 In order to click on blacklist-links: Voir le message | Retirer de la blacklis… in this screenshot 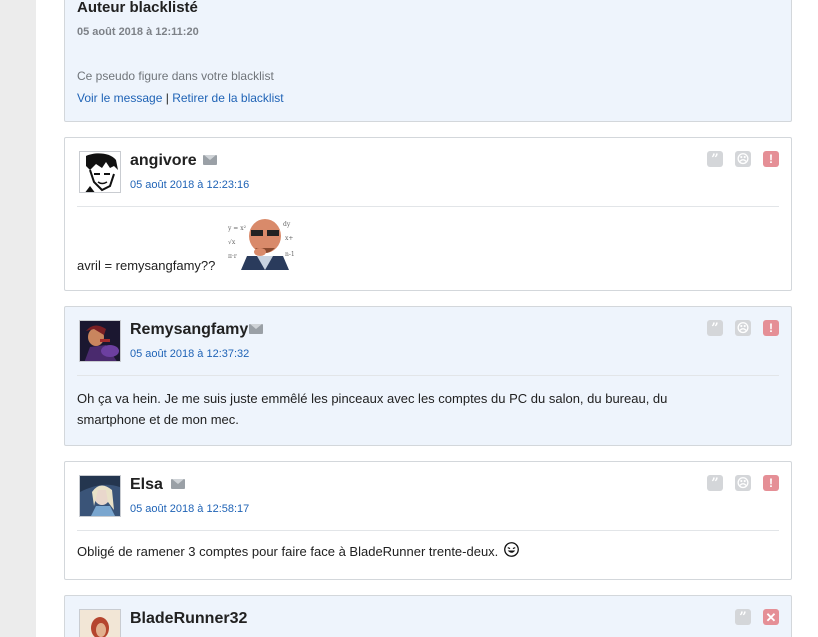, I will do `click(180, 98)`.